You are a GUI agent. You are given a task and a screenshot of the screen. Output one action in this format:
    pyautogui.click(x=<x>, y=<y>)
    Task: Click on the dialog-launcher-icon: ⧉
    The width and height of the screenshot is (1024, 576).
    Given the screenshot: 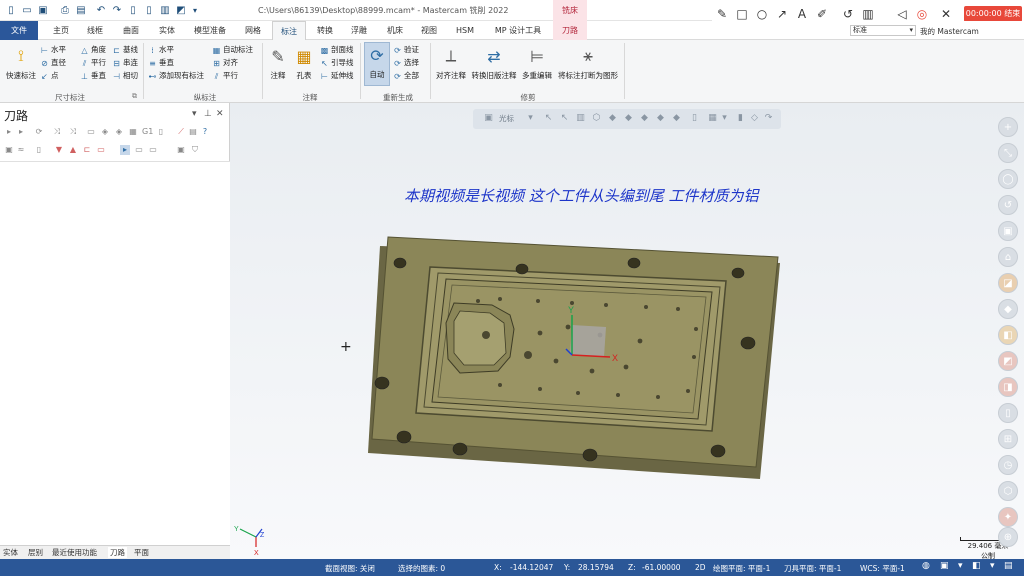 What is the action you would take?
    pyautogui.click(x=134, y=96)
    